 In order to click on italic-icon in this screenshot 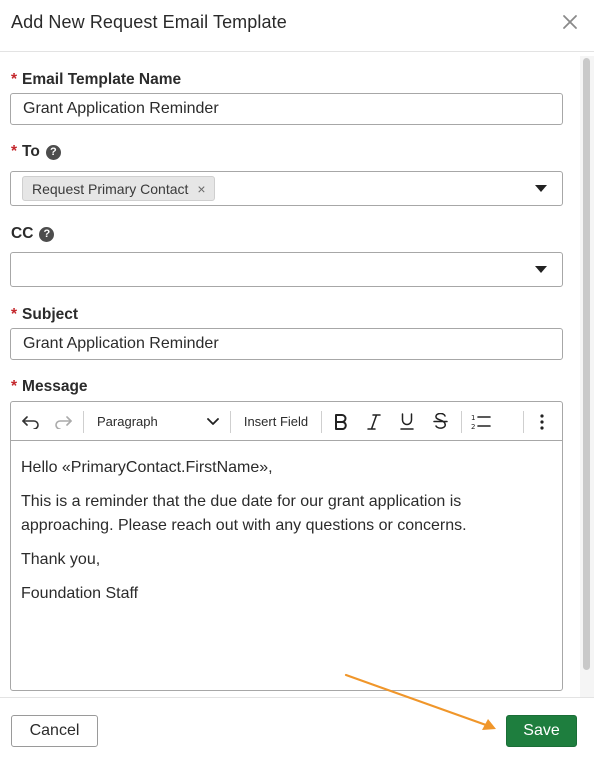, I will do `click(374, 421)`.